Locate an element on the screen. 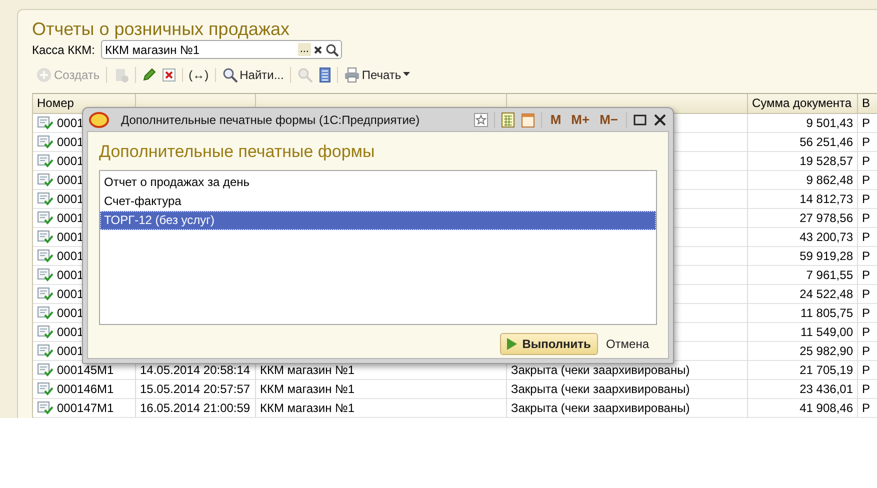  memory-button: M is located at coordinates (556, 119).